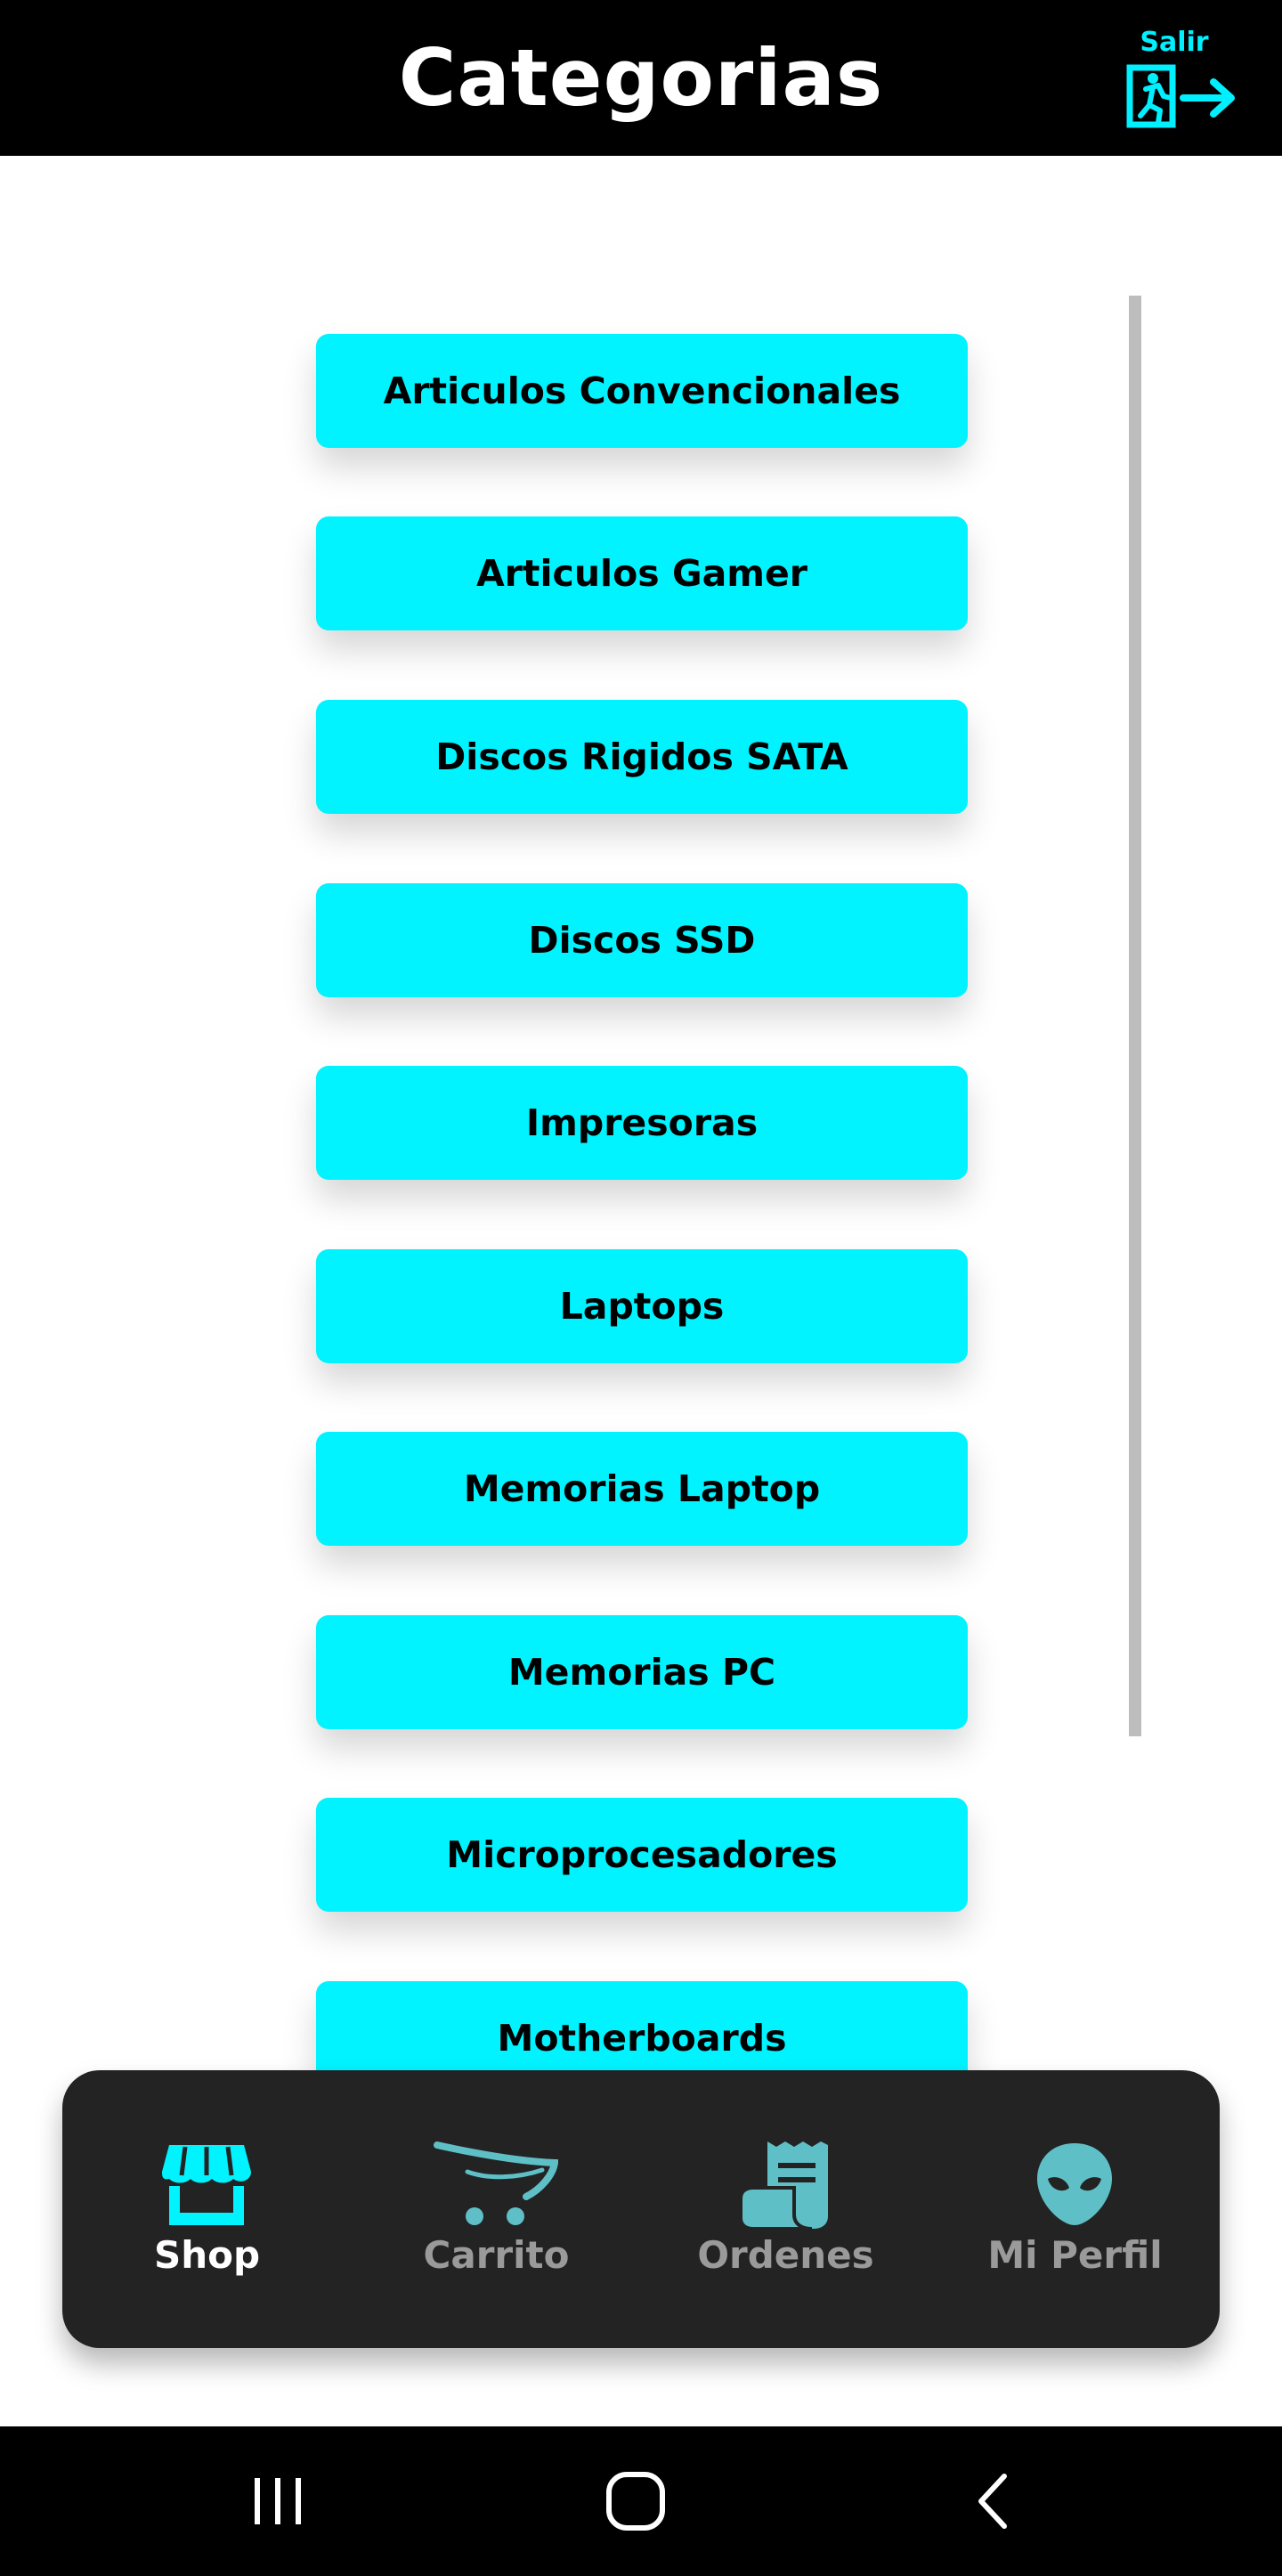 This screenshot has width=1282, height=2576. I want to click on alien-icon, so click(1074, 2184).